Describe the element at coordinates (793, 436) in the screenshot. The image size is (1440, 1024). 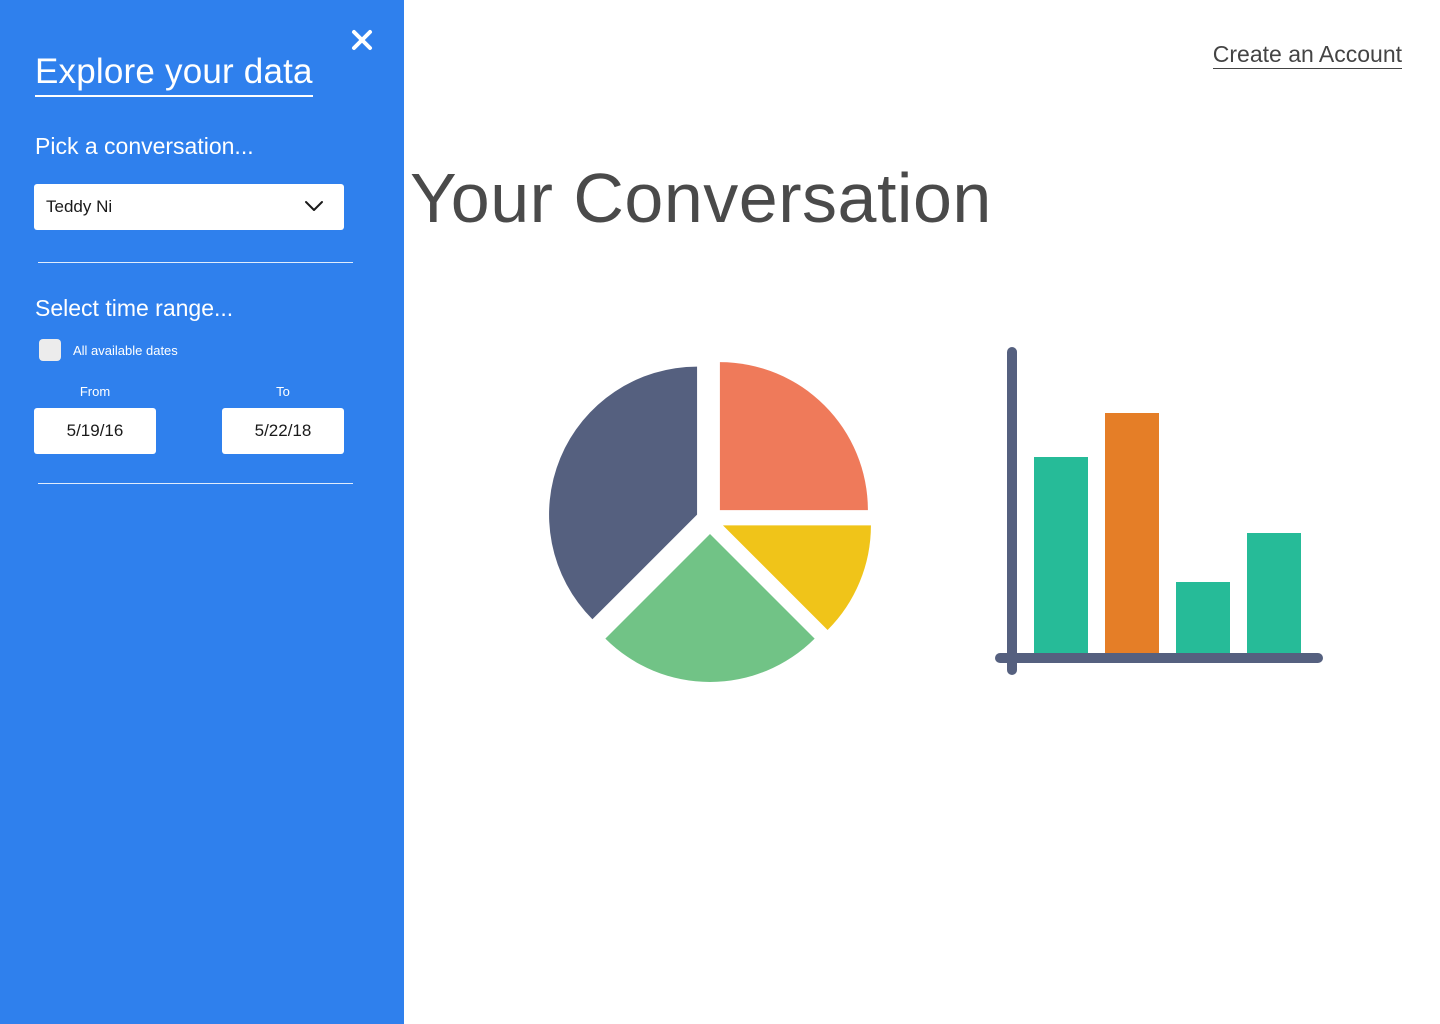
I see `pie-slice-coral` at that location.